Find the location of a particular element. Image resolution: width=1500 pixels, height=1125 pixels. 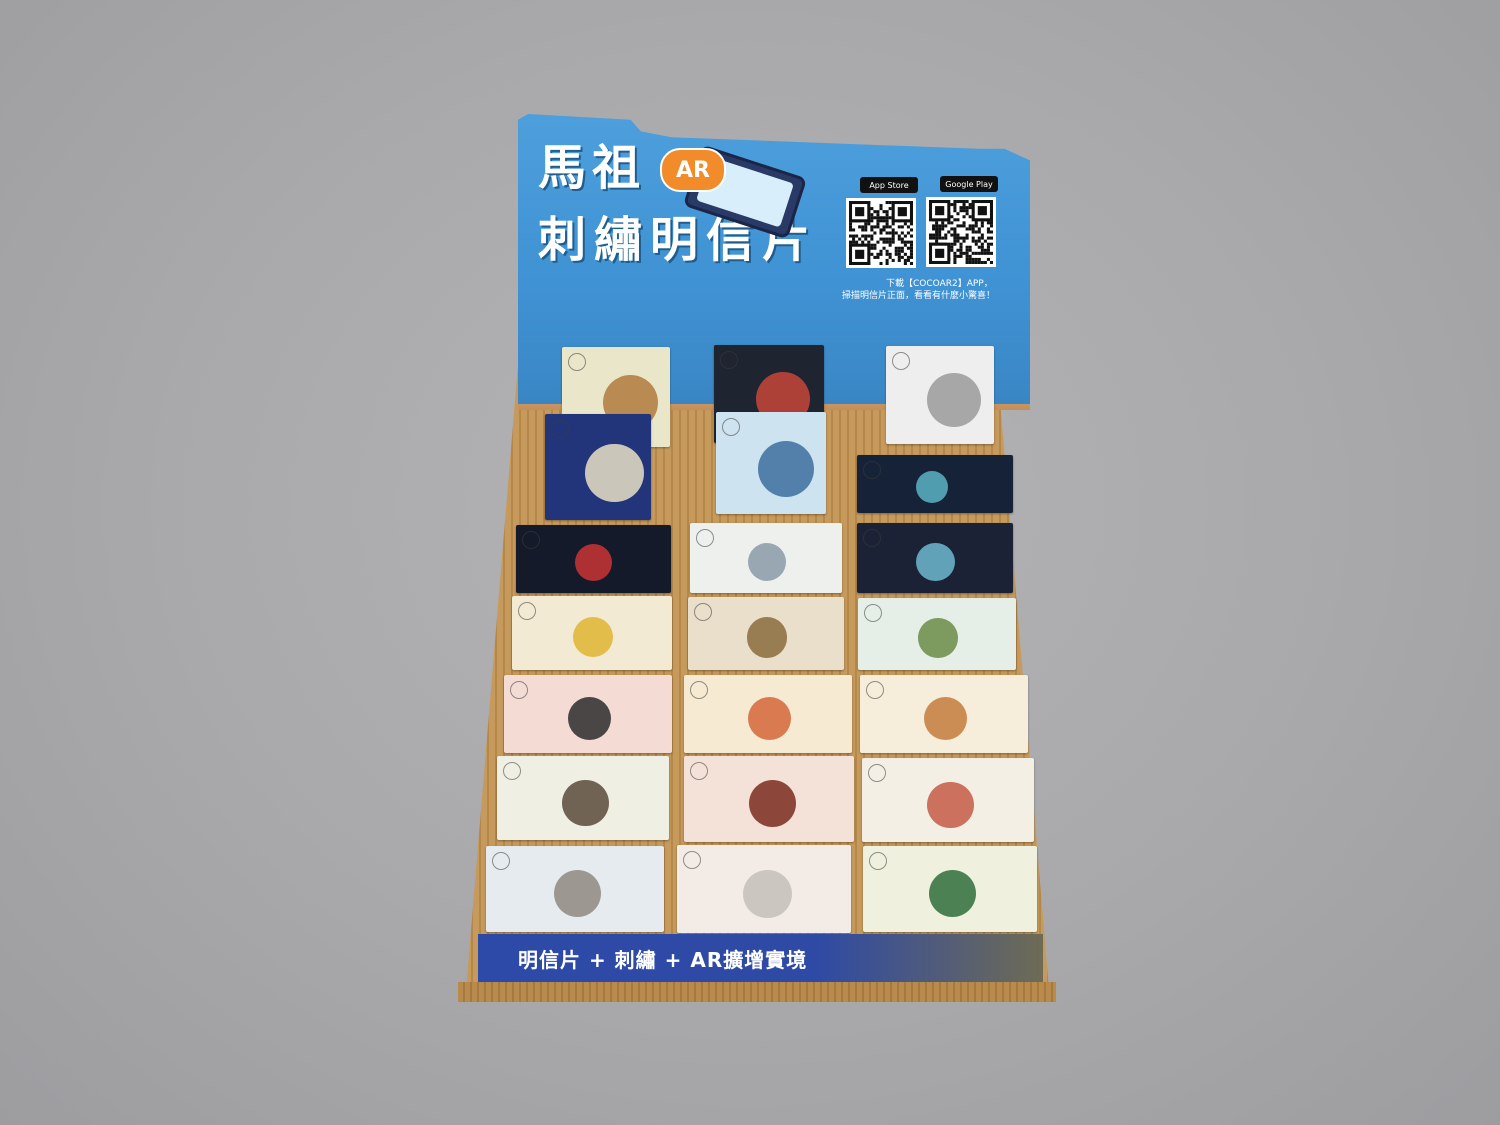

title-line-1: 馬祖 is located at coordinates (592, 168).